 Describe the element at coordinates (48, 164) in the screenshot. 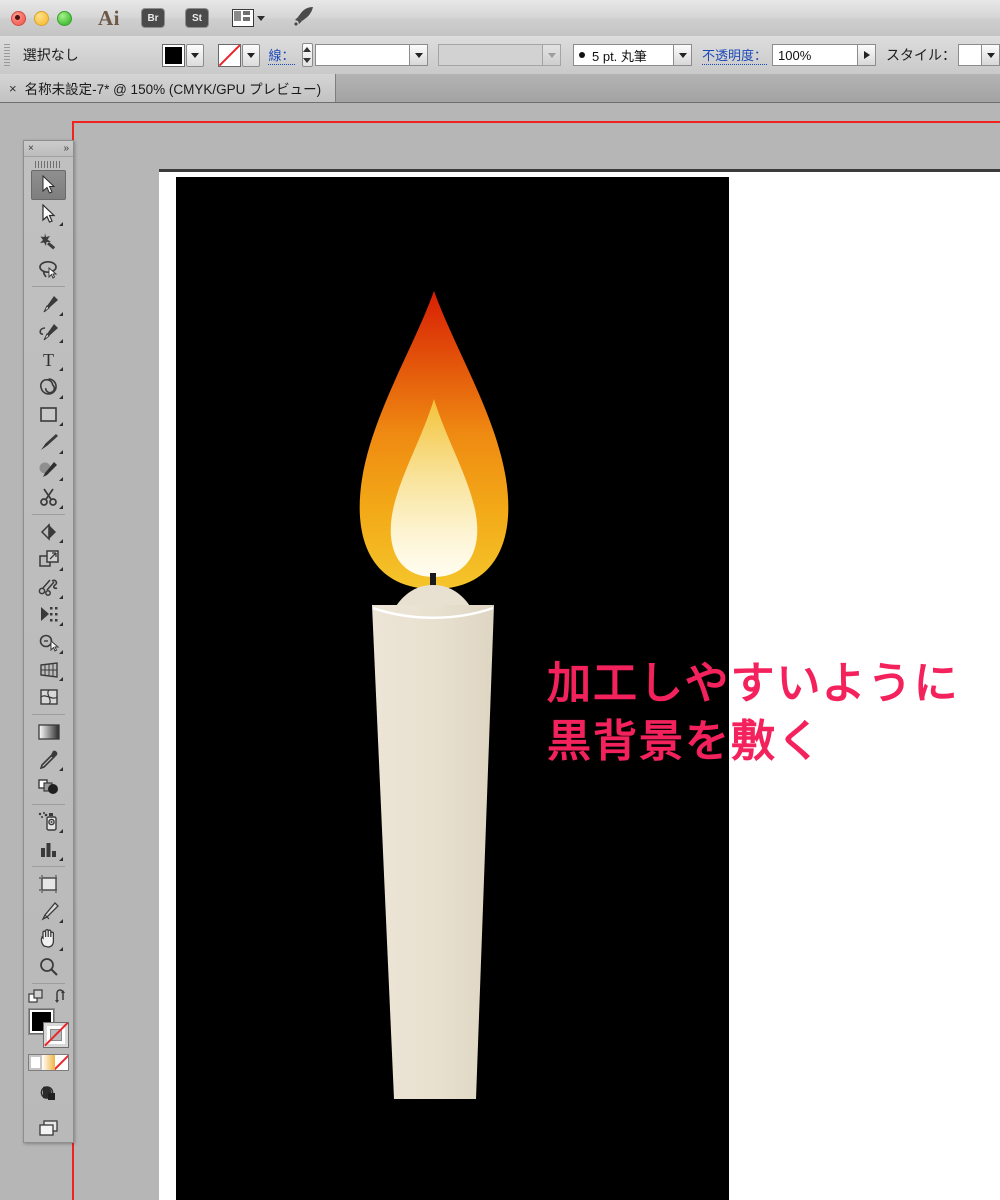

I see `tools-panel-grip` at that location.